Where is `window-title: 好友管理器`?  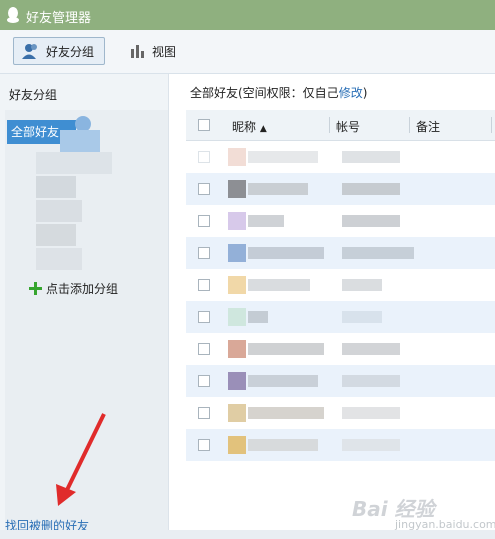
window-title: 好友管理器 is located at coordinates (59, 18).